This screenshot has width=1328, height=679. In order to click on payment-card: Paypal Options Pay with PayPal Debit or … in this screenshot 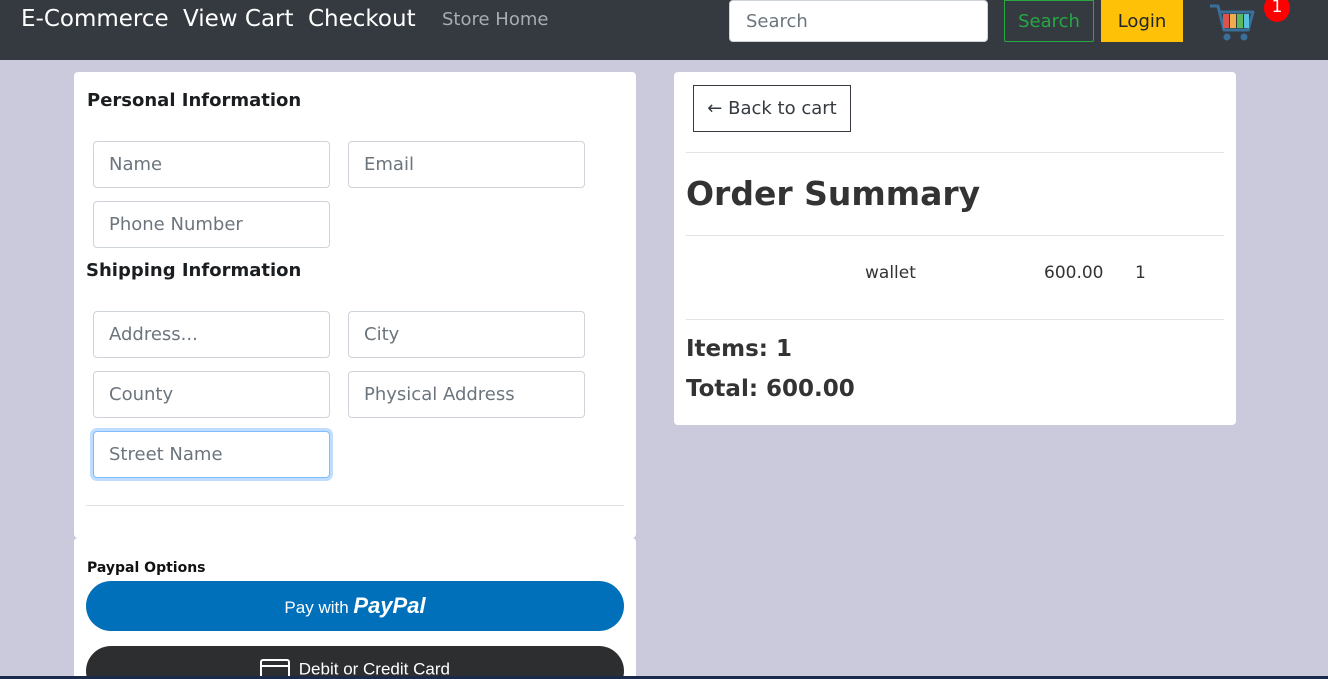, I will do `click(355, 608)`.